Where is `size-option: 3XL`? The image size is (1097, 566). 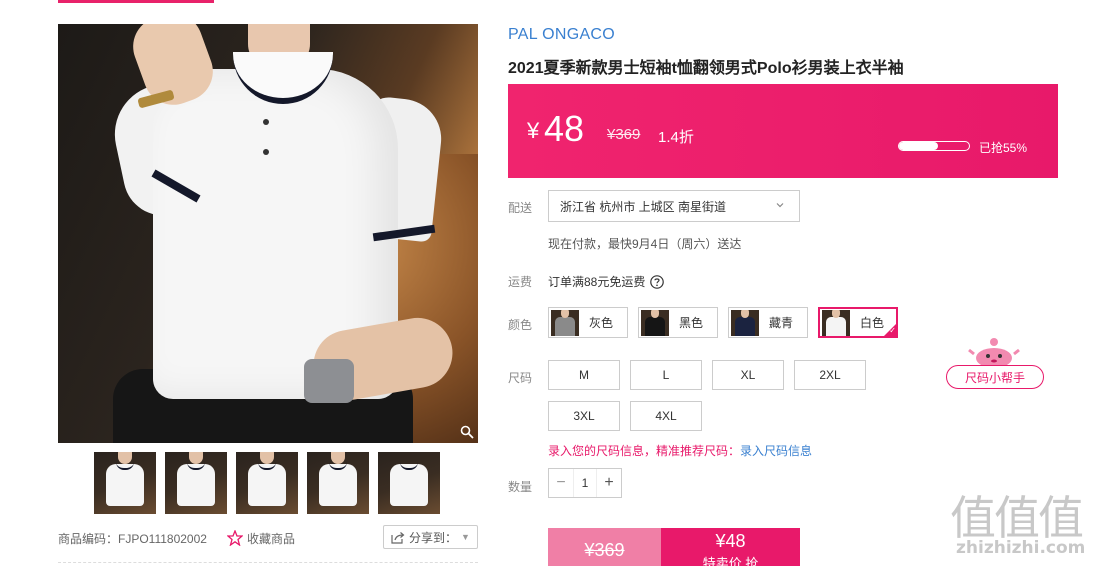 size-option: 3XL is located at coordinates (584, 416).